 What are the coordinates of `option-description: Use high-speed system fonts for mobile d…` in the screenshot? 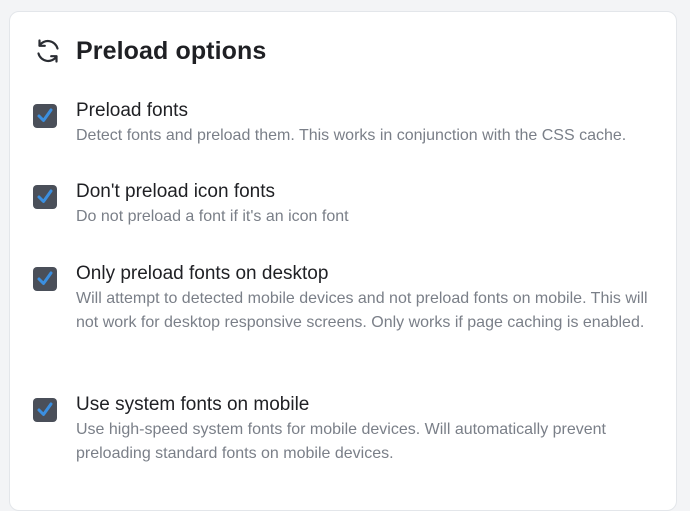 It's located at (341, 441).